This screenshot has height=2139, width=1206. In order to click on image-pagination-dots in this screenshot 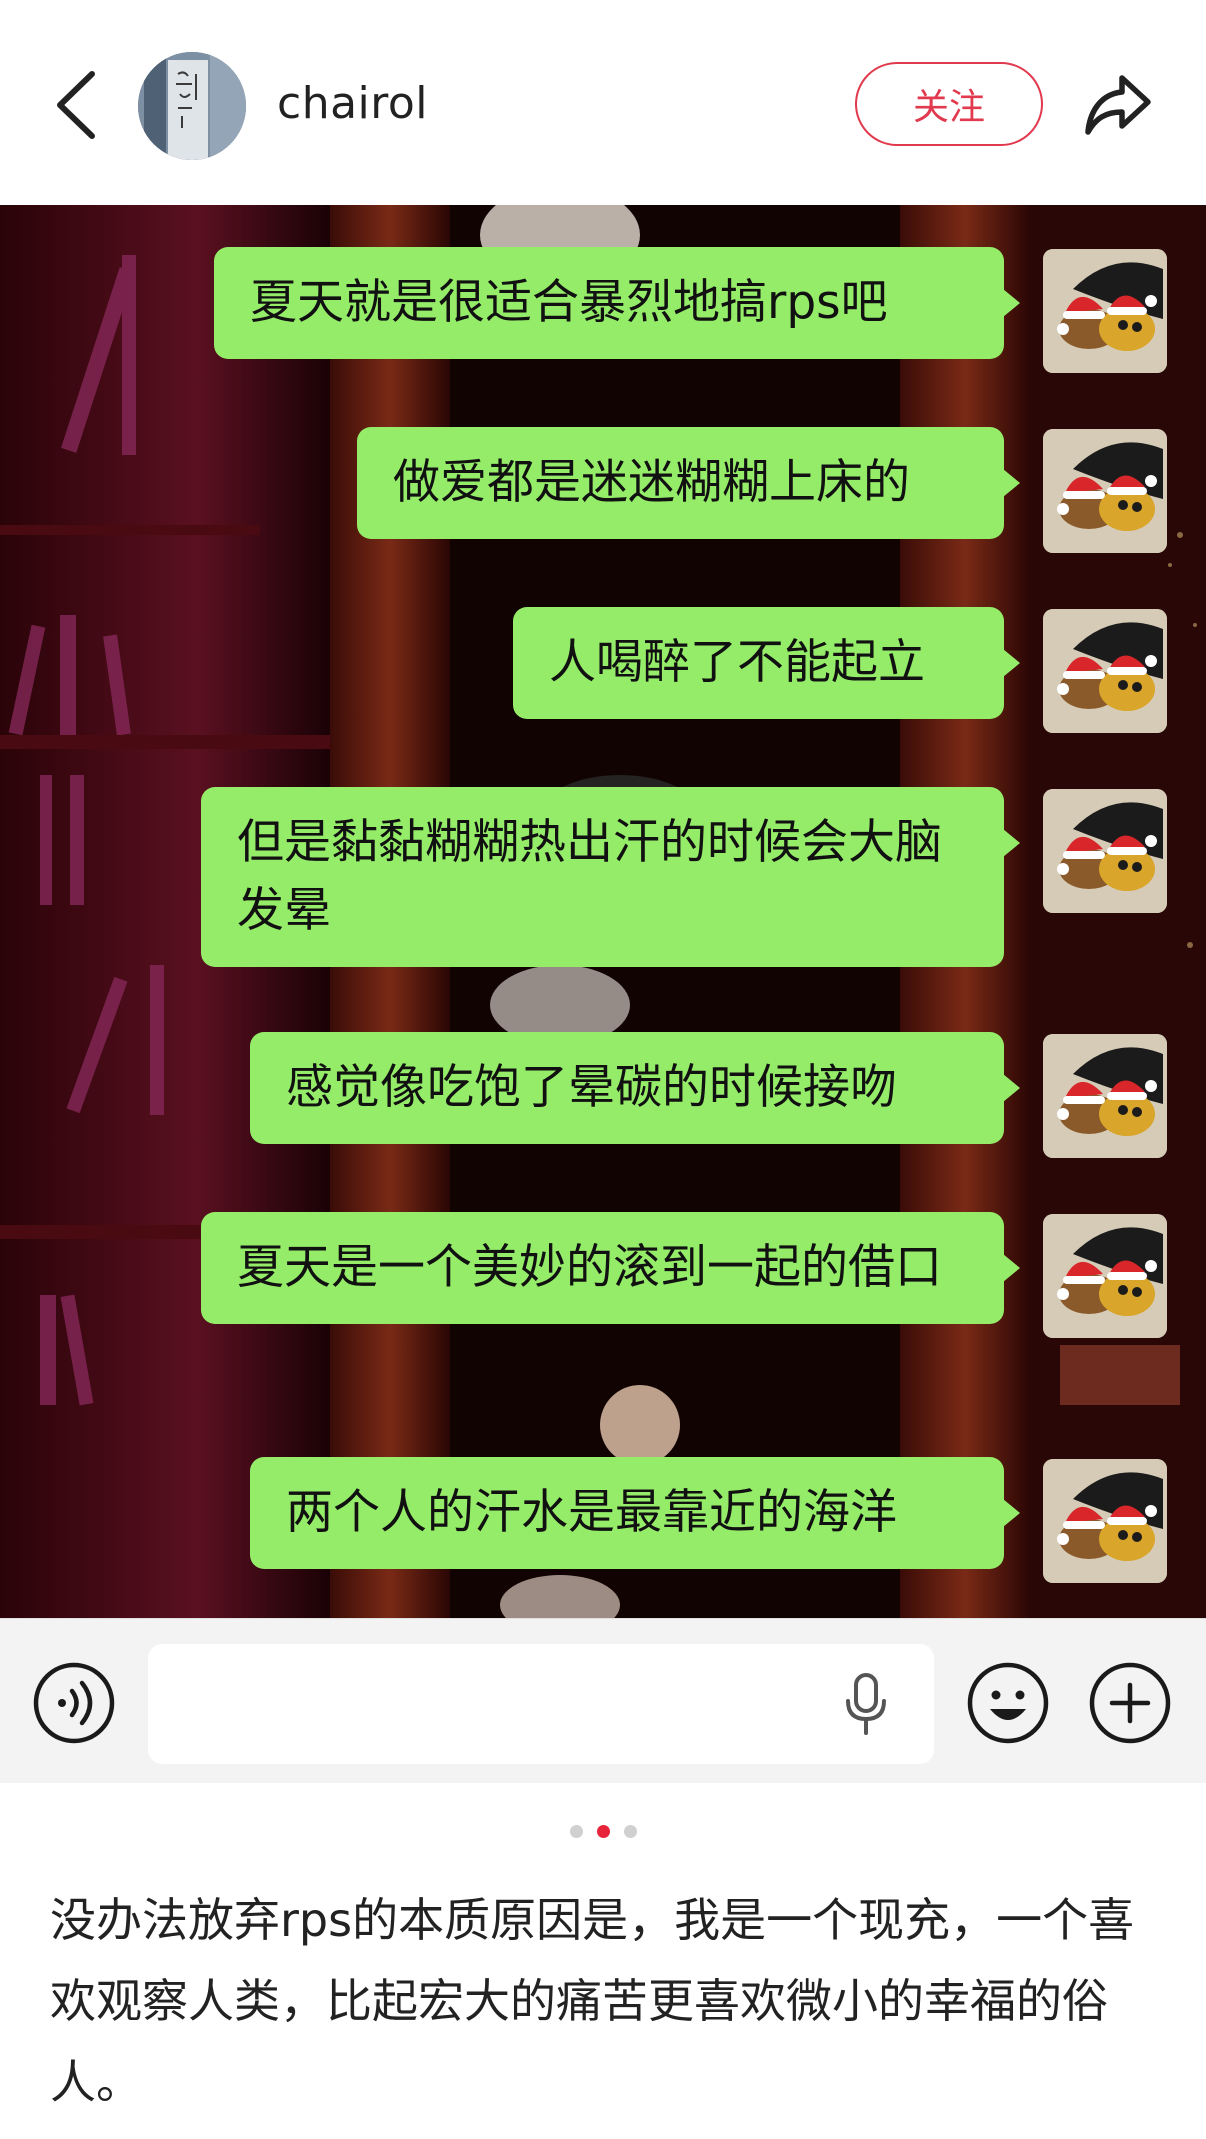, I will do `click(603, 1835)`.